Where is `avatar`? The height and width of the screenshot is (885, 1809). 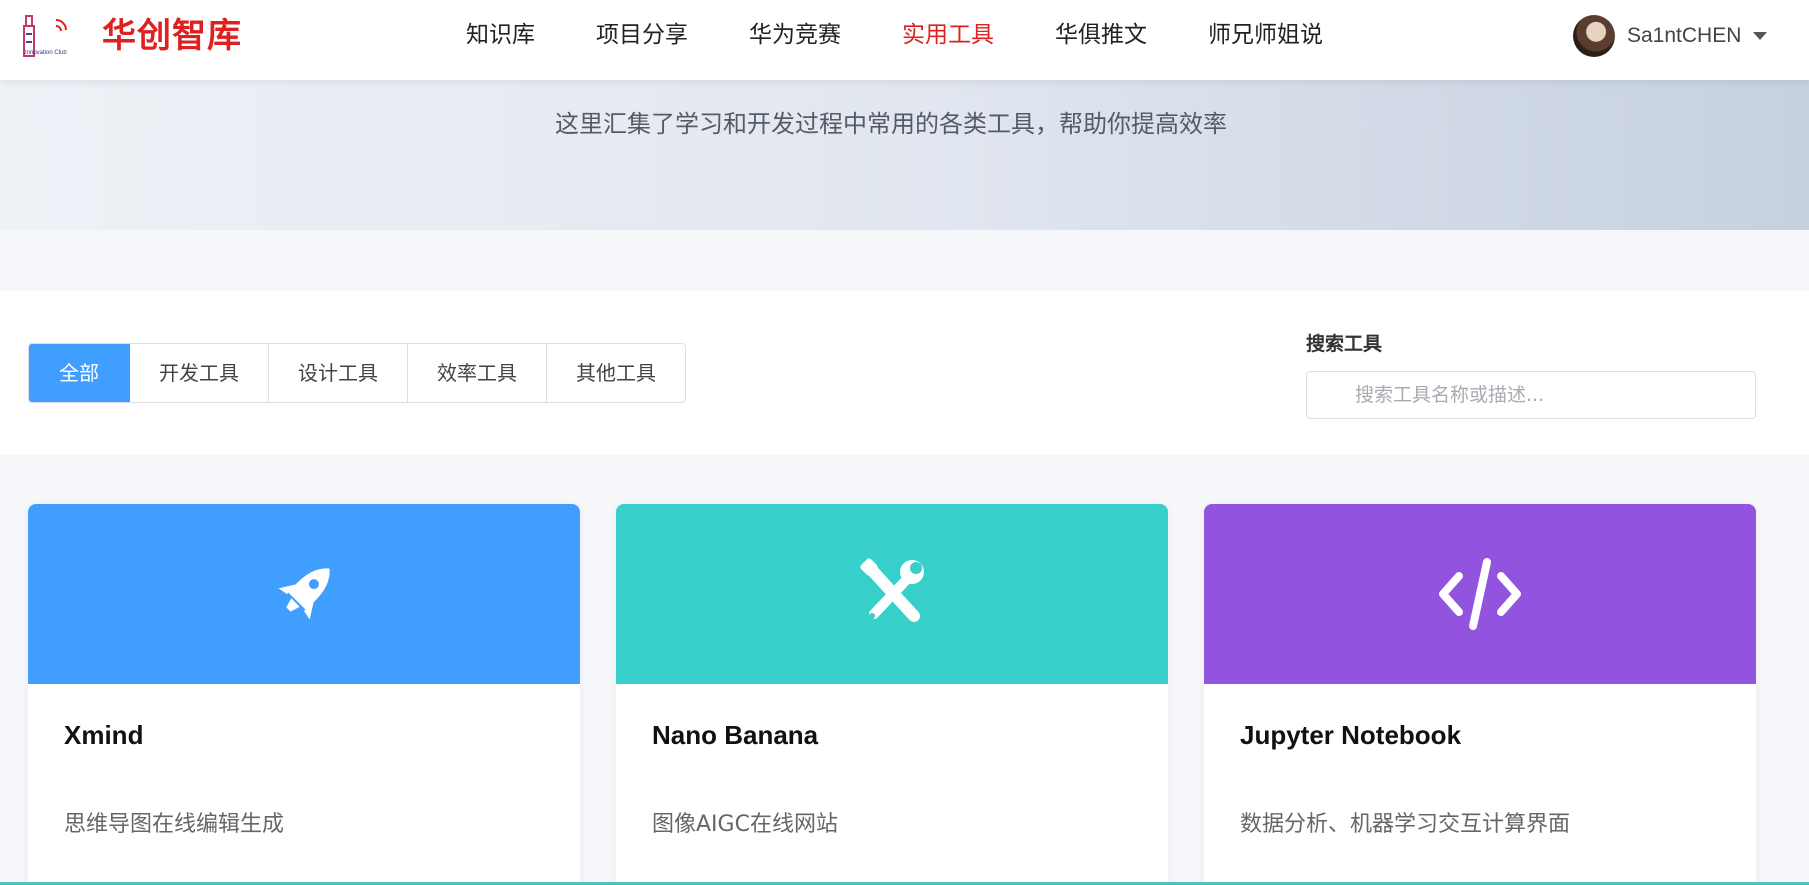 avatar is located at coordinates (1594, 36).